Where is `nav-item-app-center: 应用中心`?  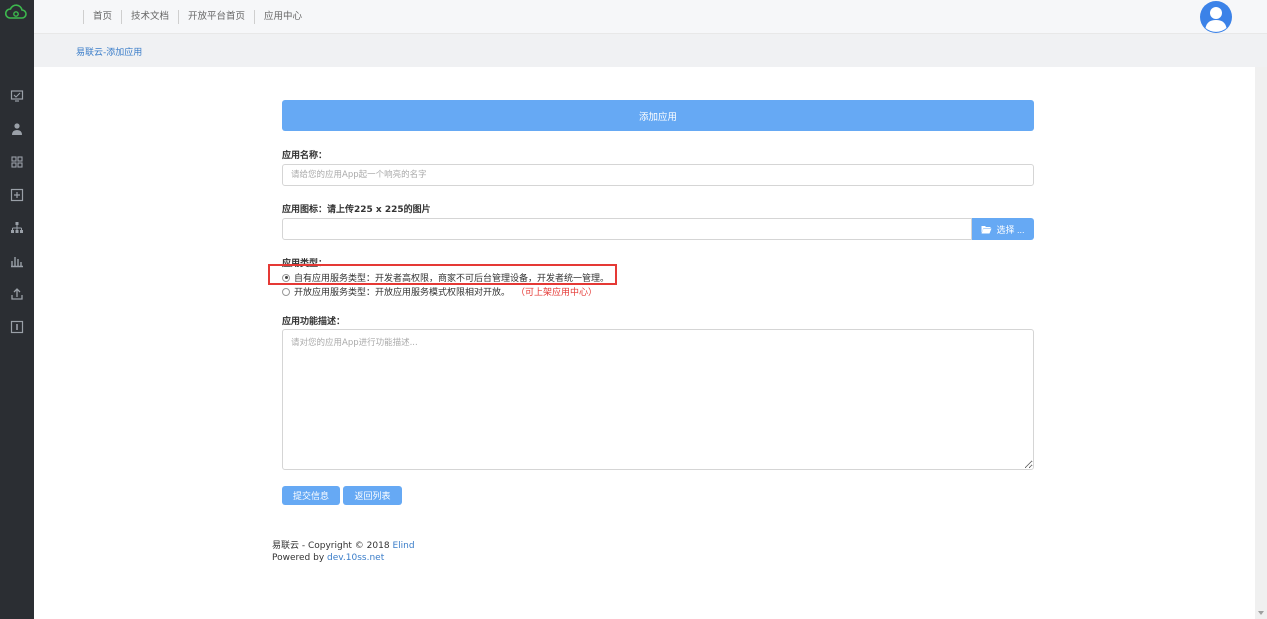
nav-item-app-center: 应用中心 is located at coordinates (283, 17).